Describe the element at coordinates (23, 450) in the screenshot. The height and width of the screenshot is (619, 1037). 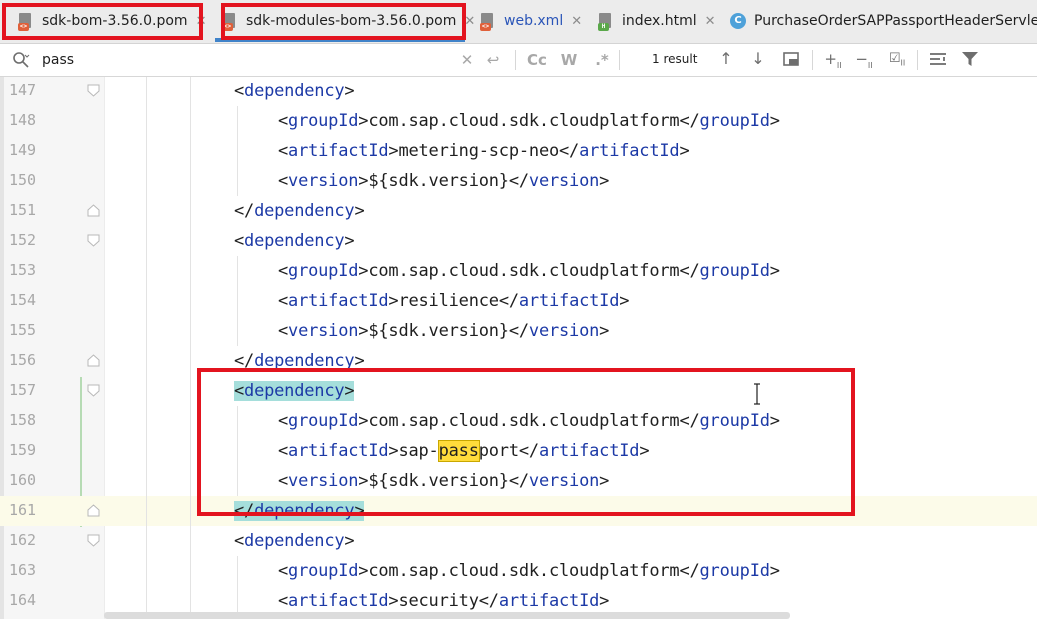
I see `line-number: 159` at that location.